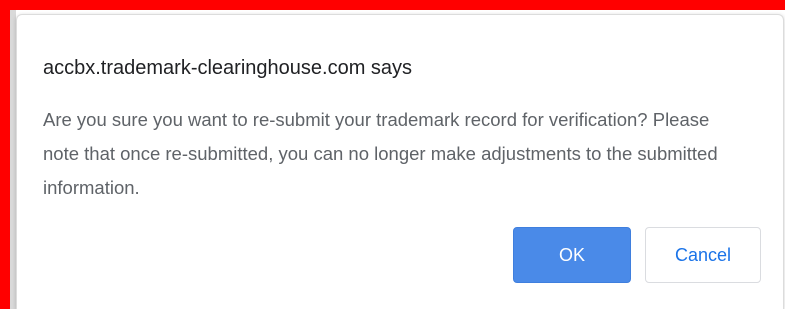 The image size is (785, 309). Describe the element at coordinates (5, 154) in the screenshot. I see `highlight-frame-left` at that location.